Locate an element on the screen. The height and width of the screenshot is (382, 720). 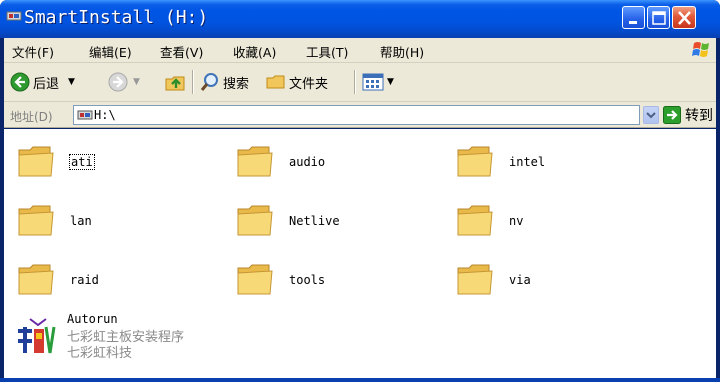
back-dropdown-icon: ▼ is located at coordinates (71, 82).